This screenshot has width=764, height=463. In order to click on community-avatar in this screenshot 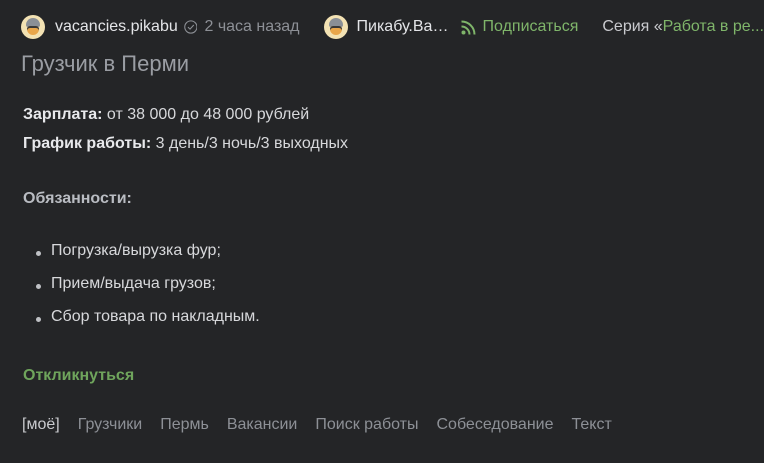, I will do `click(335, 27)`.